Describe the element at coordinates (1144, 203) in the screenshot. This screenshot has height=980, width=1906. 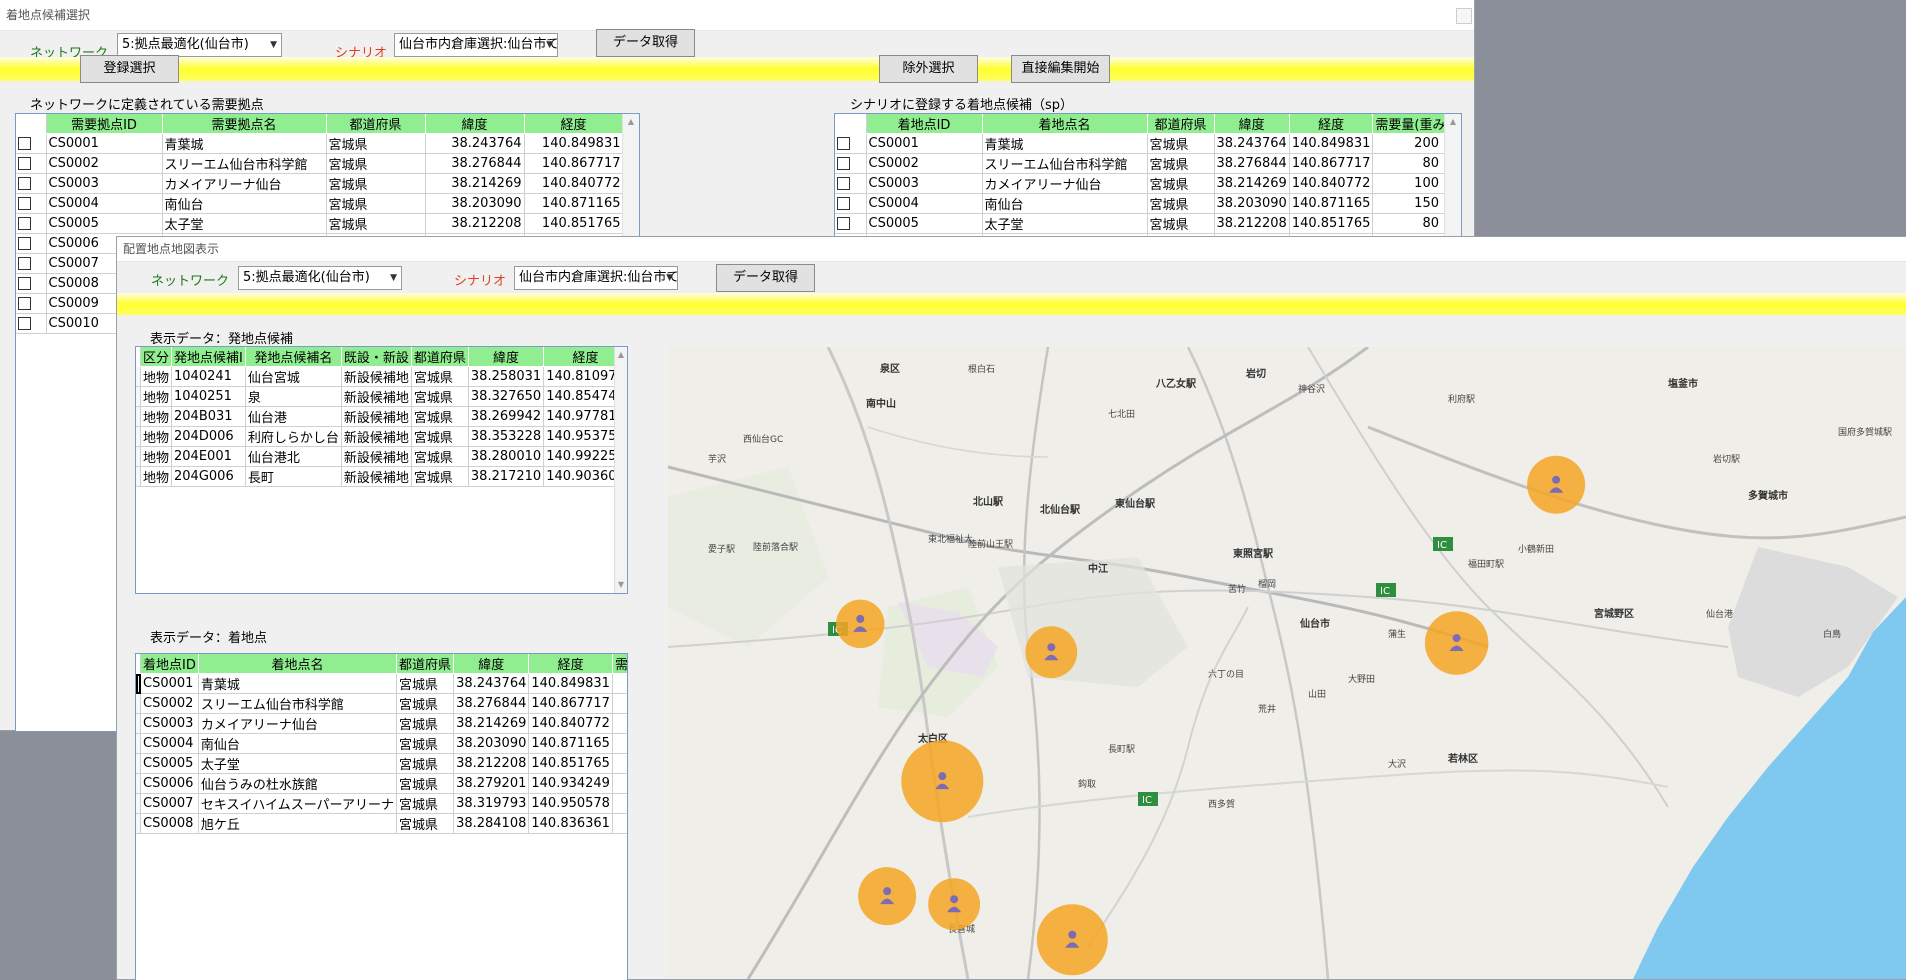
I see `table-row: CS0004南仙台宮城県38.203090140.871165150⇕` at that location.